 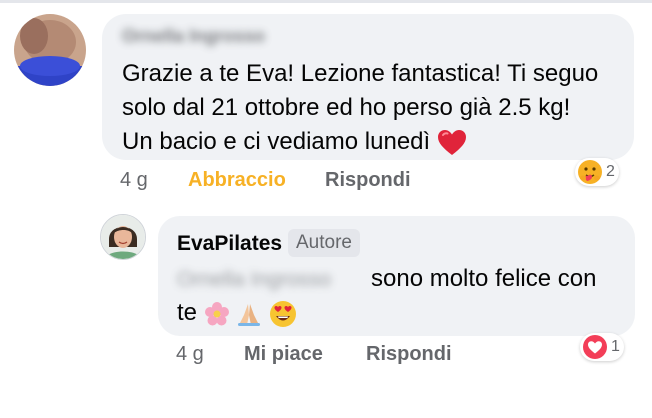 What do you see at coordinates (374, 142) in the screenshot?
I see `comment-text-line: Un bacio e ci vediamo lunedì` at bounding box center [374, 142].